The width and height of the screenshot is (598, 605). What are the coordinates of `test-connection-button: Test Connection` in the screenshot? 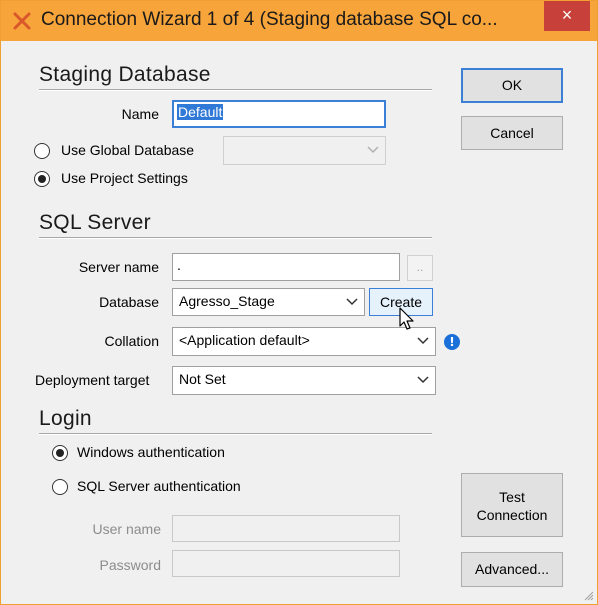 It's located at (512, 505).